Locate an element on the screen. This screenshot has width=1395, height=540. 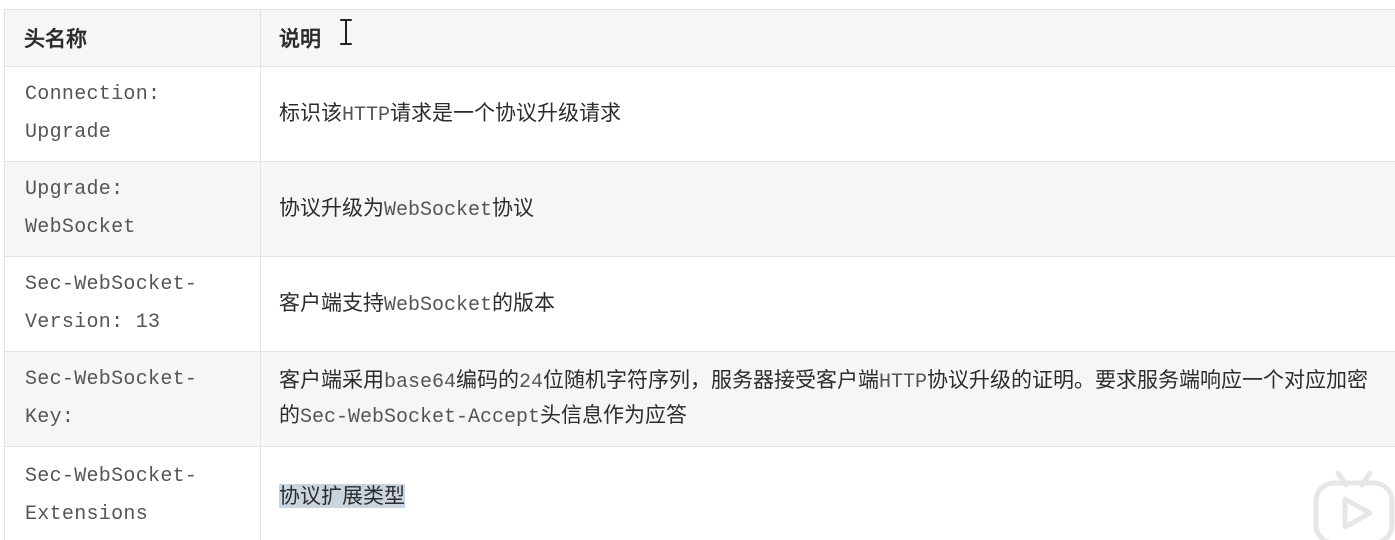
selected-description-text: 协议扩展类型 is located at coordinates (342, 495).